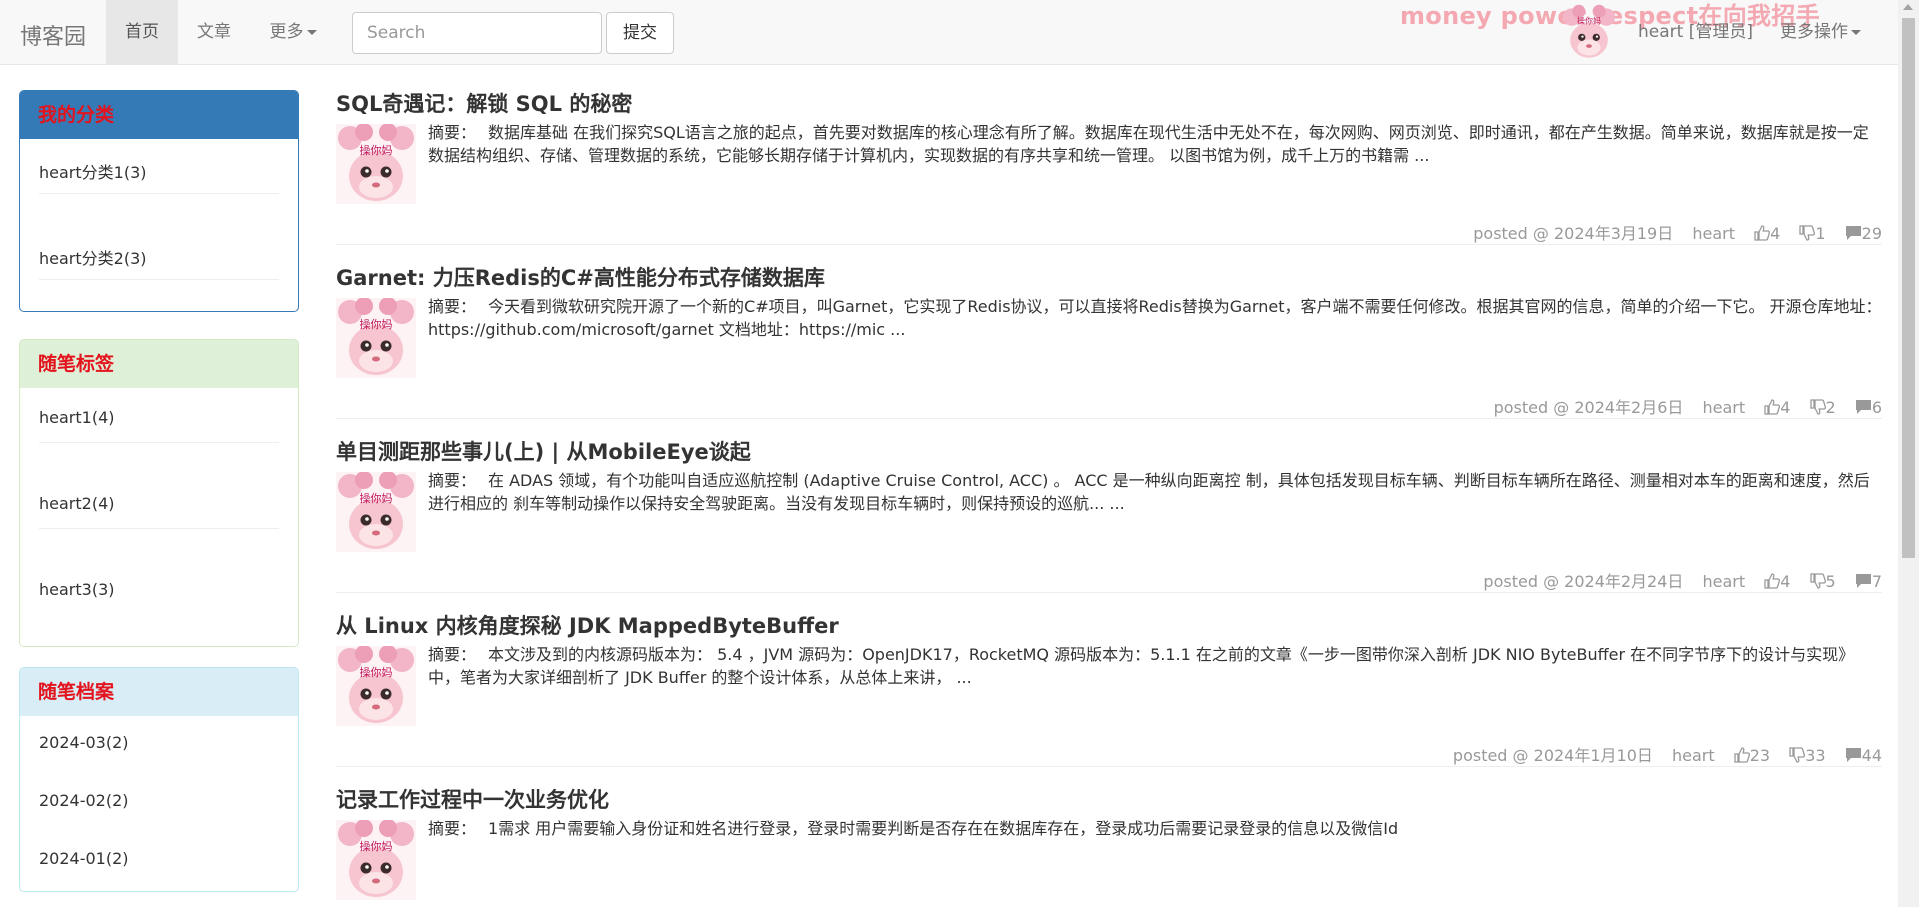 The width and height of the screenshot is (1919, 907). I want to click on brand-logo: 博客园, so click(53, 35).